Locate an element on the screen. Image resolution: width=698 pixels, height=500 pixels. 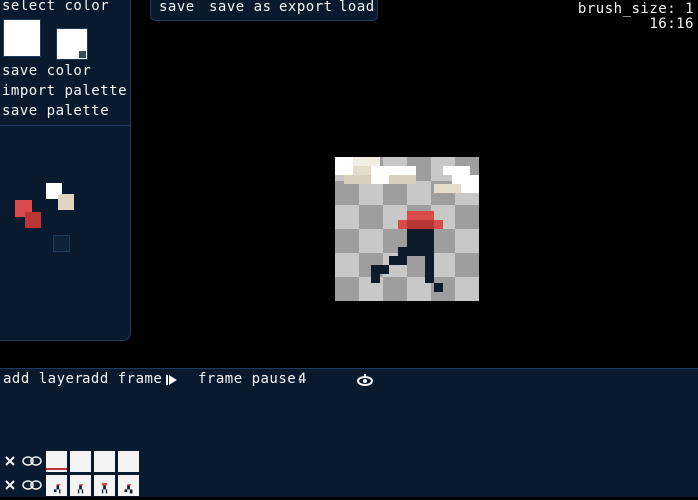
secondary-color-swatch is located at coordinates (72, 44).